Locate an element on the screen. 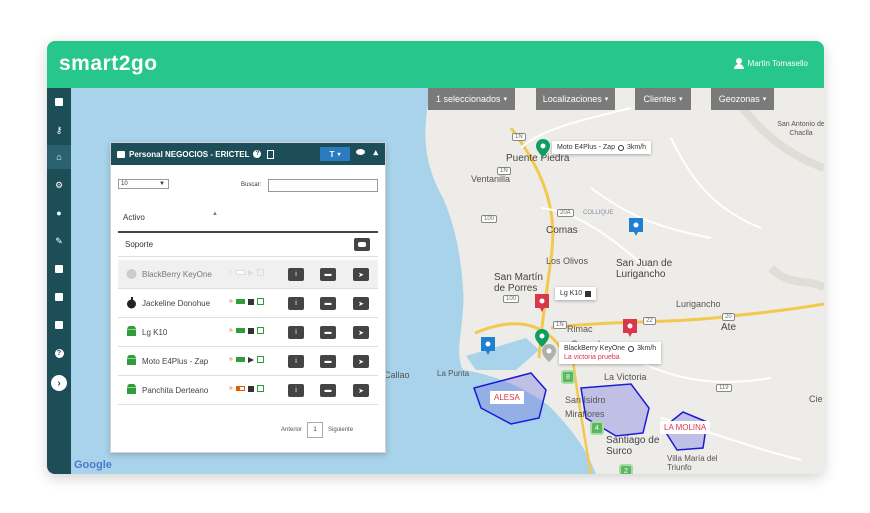 The image size is (870, 513). clients-dropdown-button: Clientes ▾ is located at coordinates (663, 99).